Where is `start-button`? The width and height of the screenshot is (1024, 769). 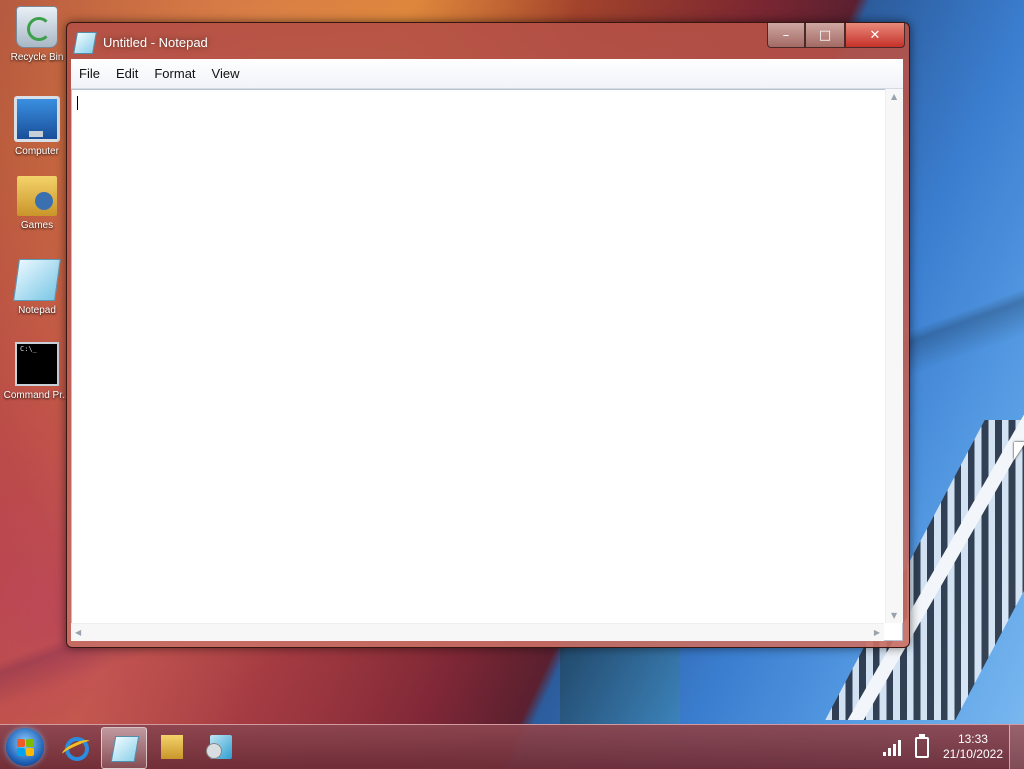 start-button is located at coordinates (25, 747).